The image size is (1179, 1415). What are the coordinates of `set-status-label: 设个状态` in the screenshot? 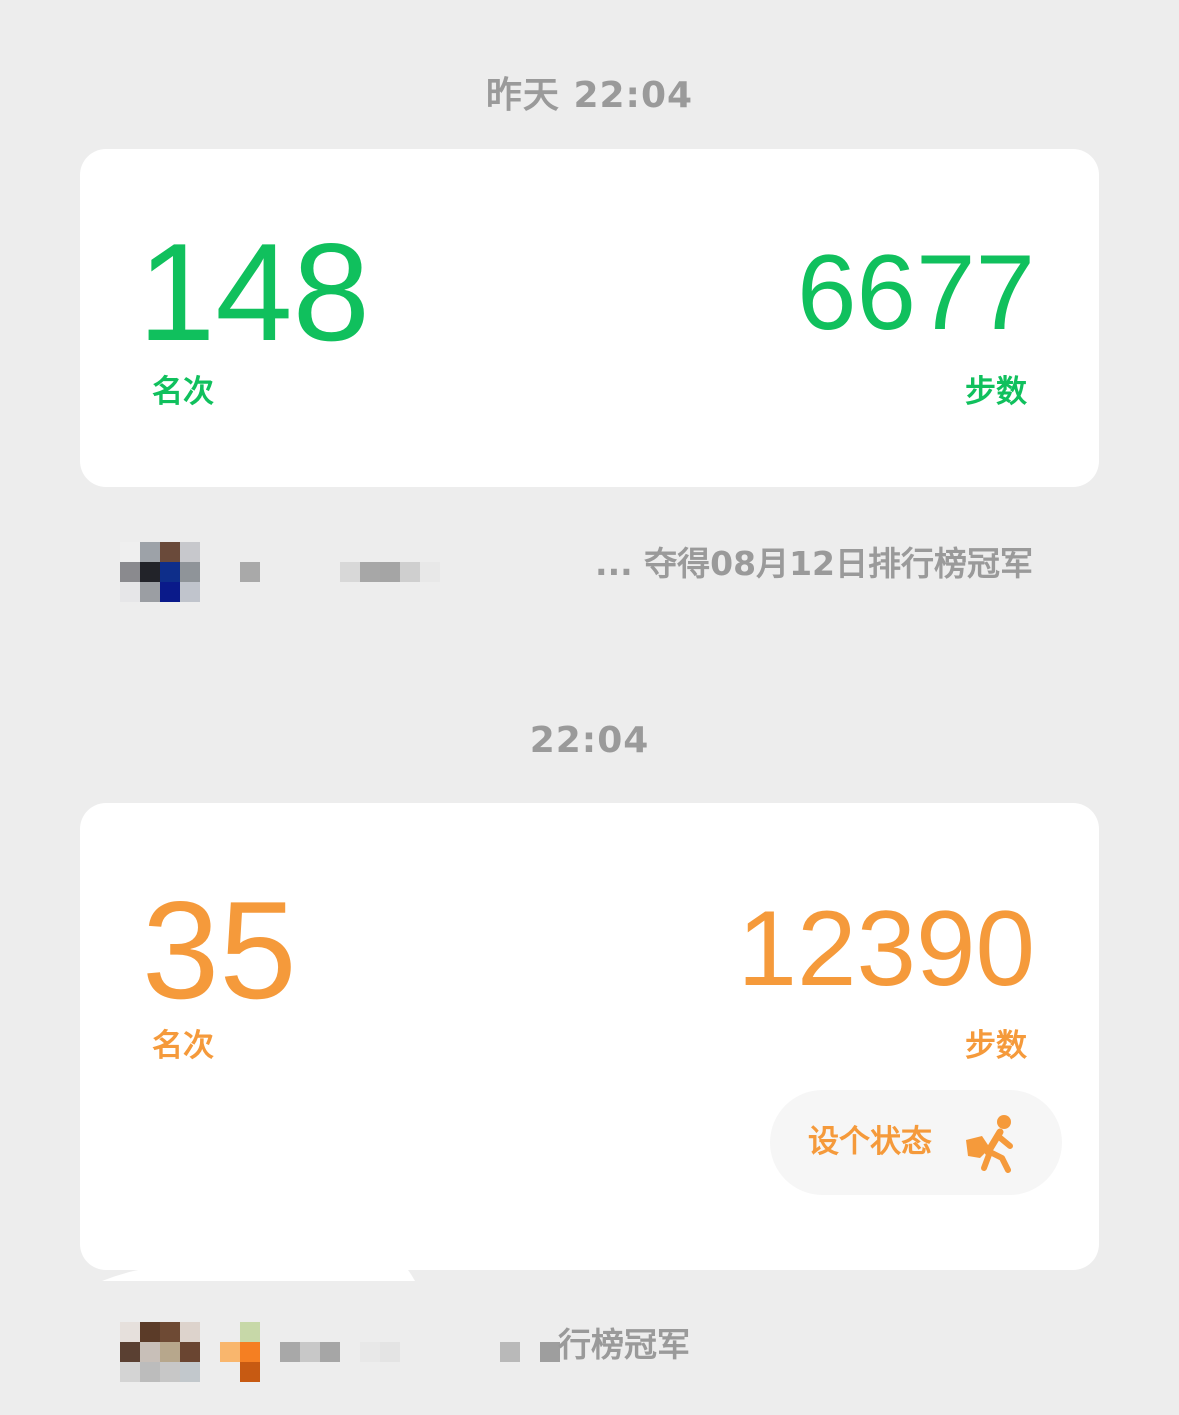 It's located at (870, 1142).